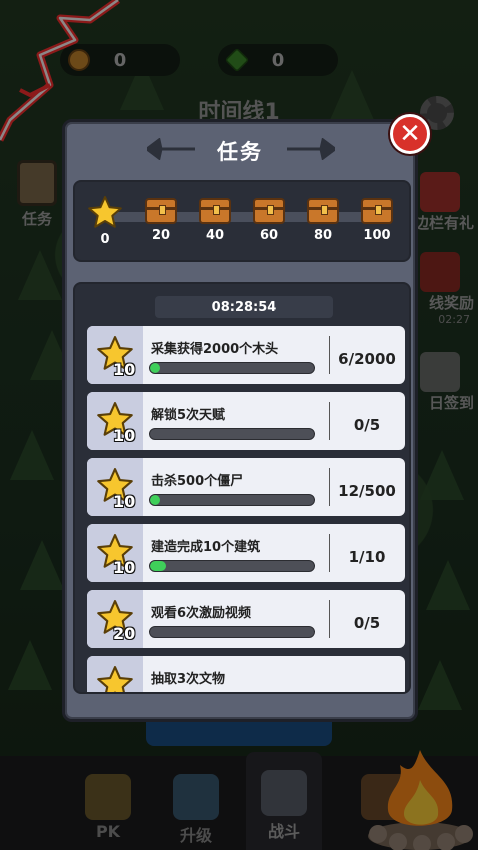 Image resolution: width=478 pixels, height=850 pixels. I want to click on task-count: 1/10, so click(367, 557).